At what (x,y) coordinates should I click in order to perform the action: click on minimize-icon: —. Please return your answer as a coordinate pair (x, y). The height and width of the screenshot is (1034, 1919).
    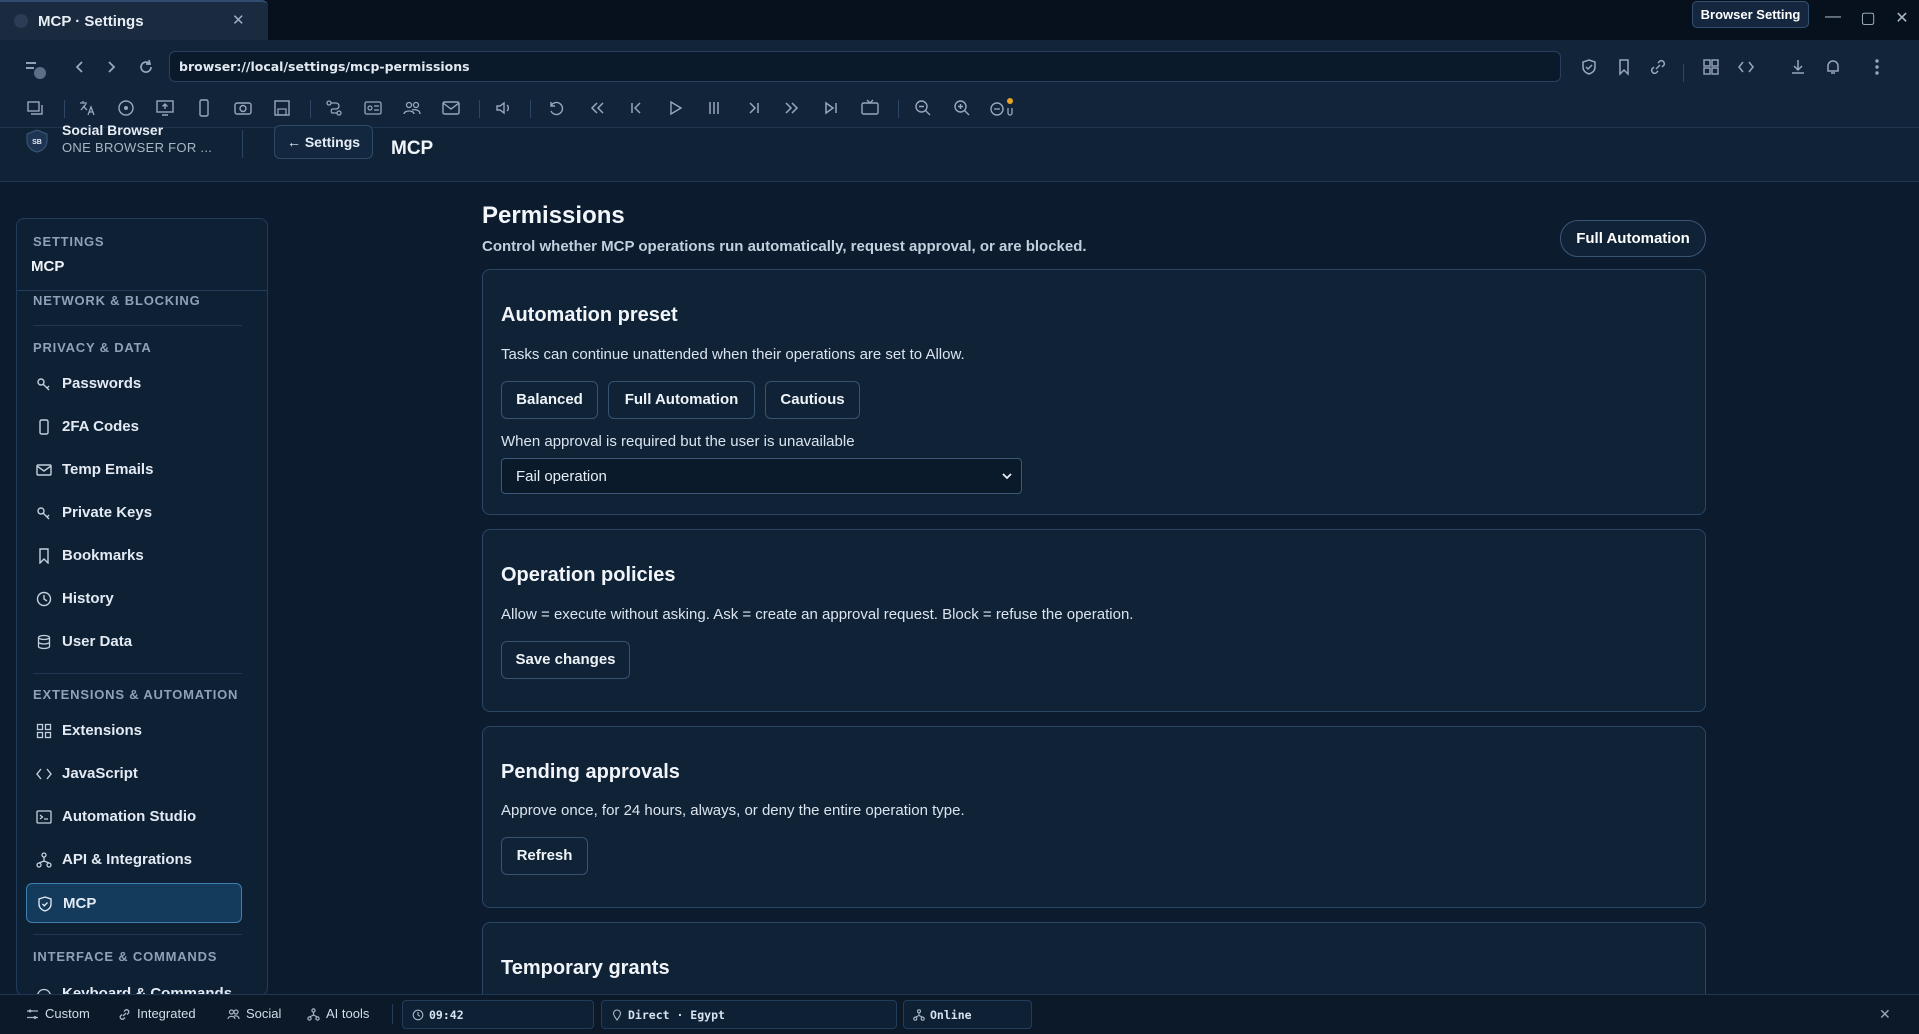
    Looking at the image, I should click on (1833, 17).